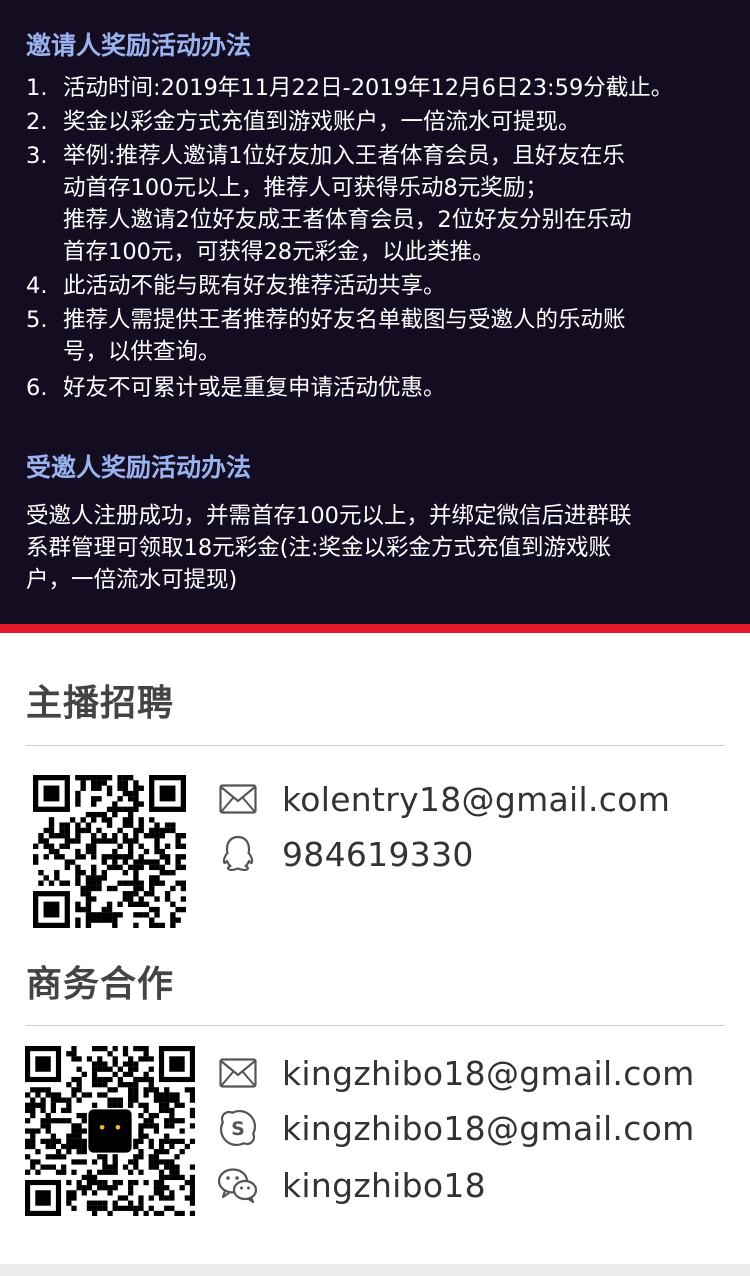 The width and height of the screenshot is (750, 1276). What do you see at coordinates (139, 467) in the screenshot?
I see `invitee-heading: 受邀人奖励活动办法` at bounding box center [139, 467].